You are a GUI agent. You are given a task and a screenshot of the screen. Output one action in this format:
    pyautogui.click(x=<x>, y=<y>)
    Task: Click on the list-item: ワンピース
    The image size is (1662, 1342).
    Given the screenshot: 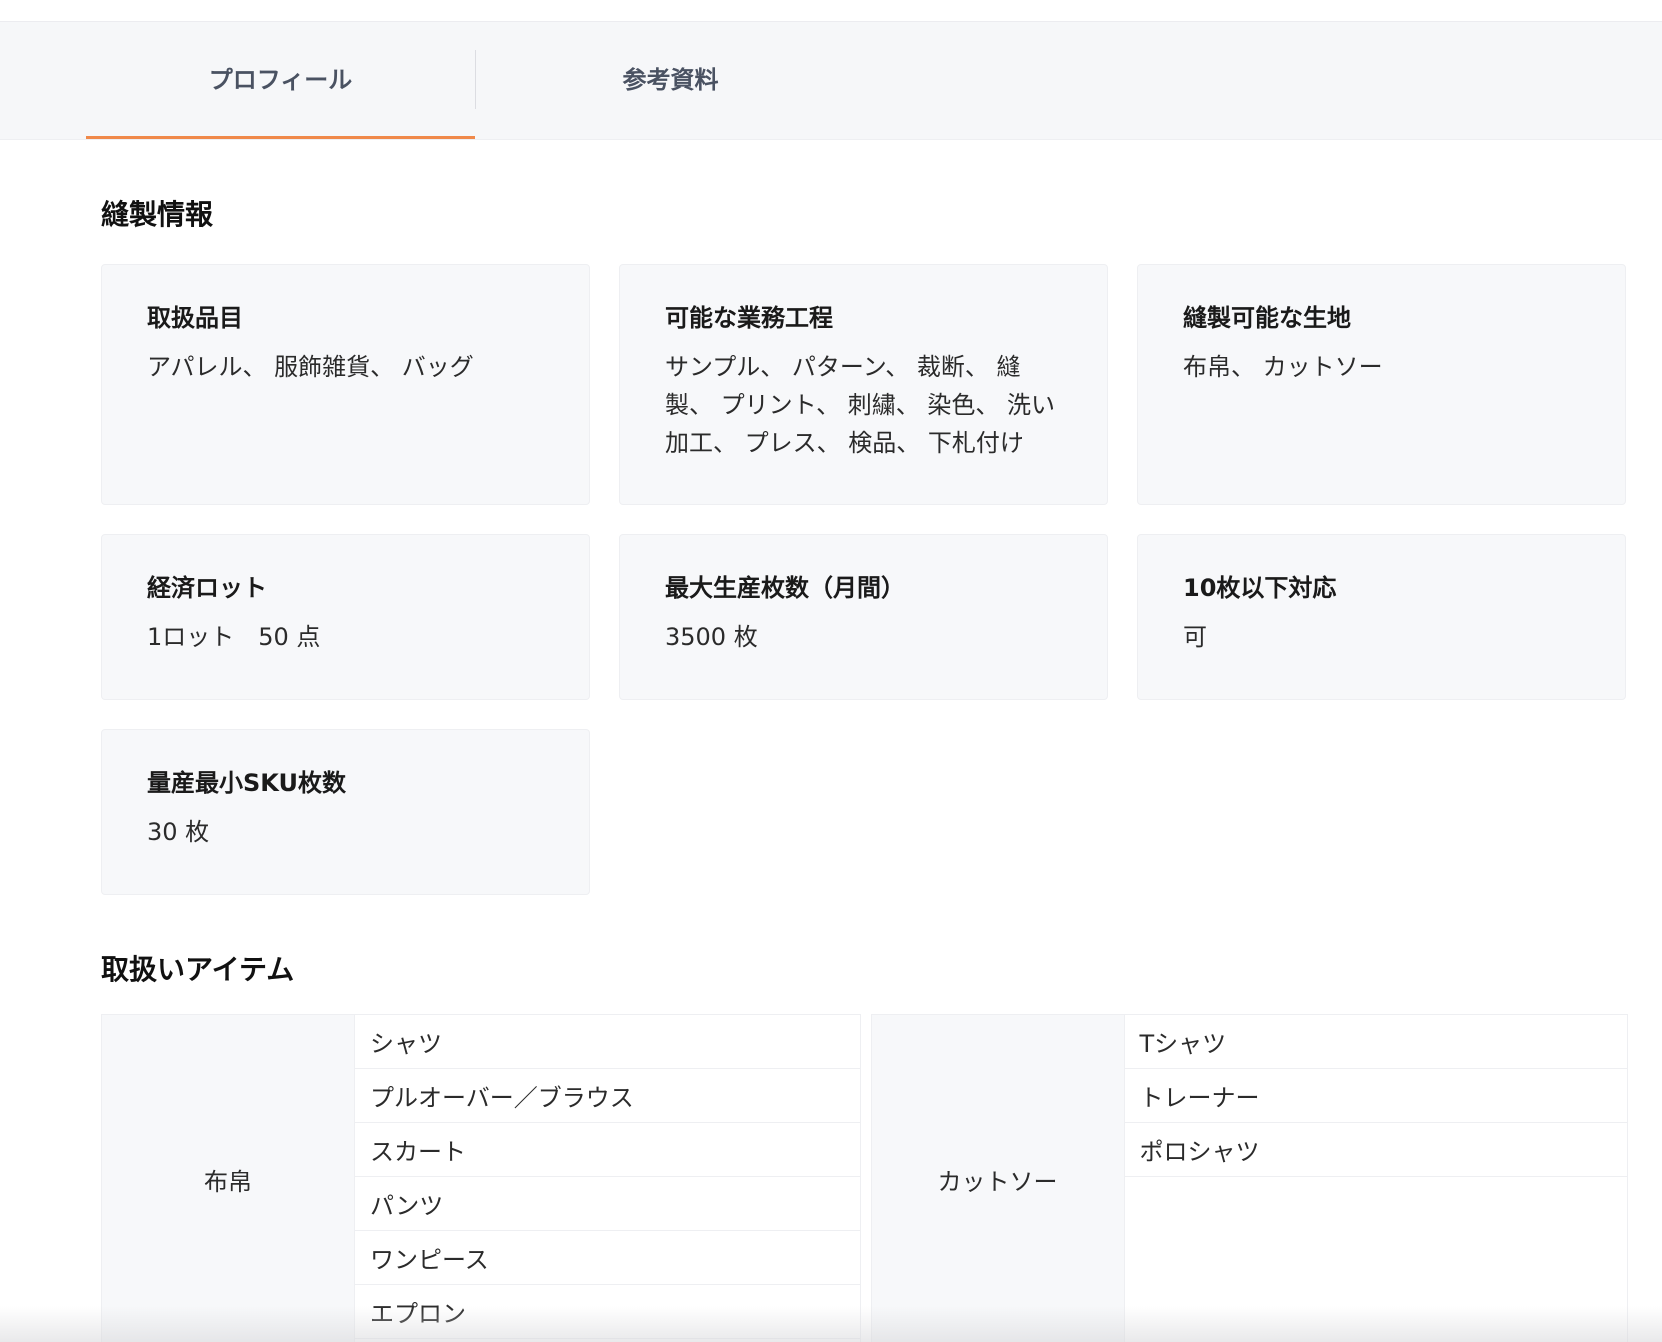 What is the action you would take?
    pyautogui.click(x=607, y=1258)
    